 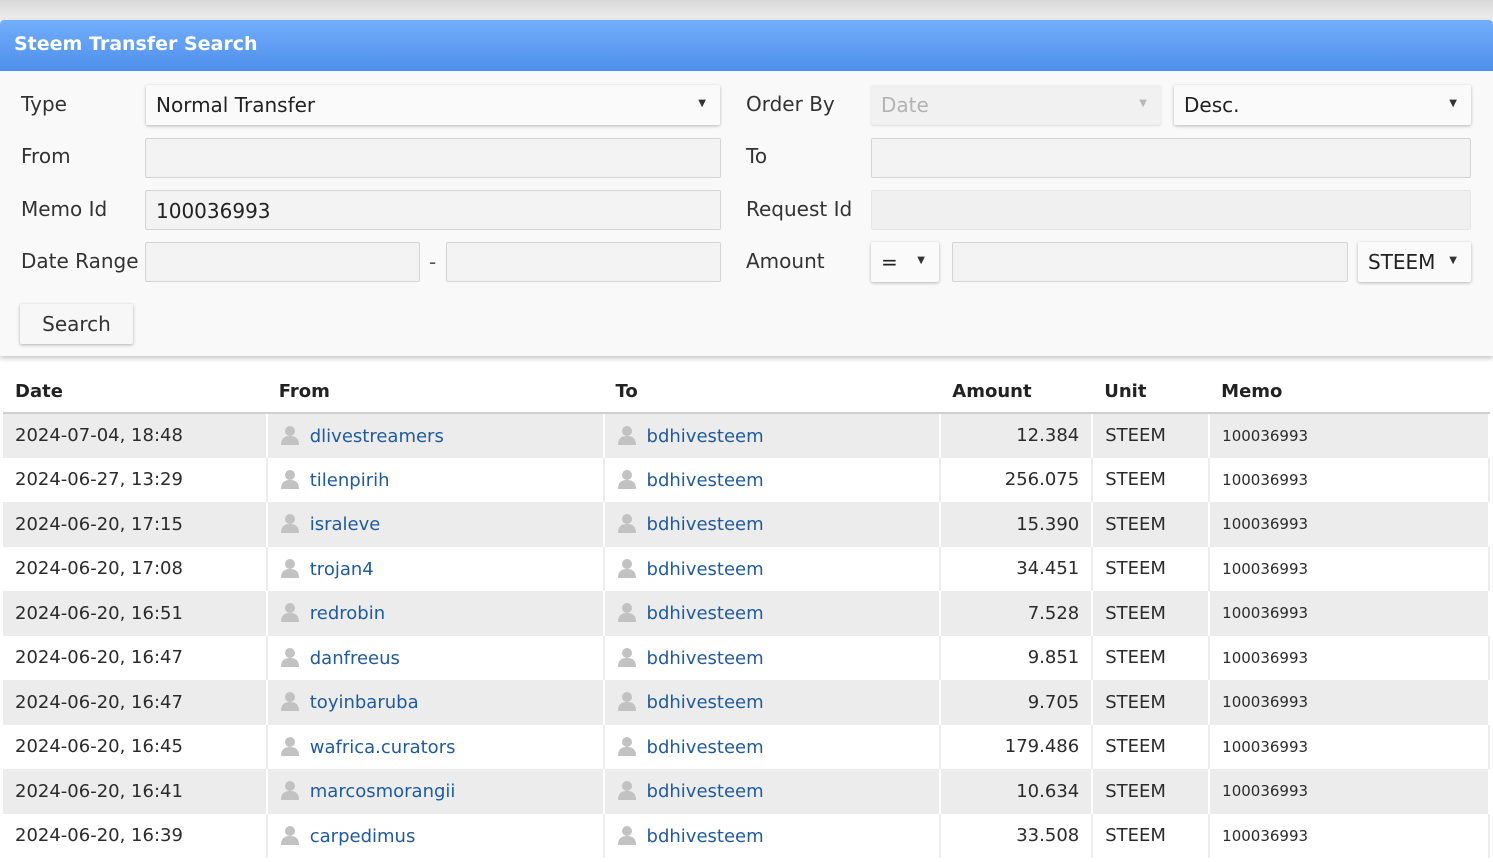 I want to click on from-user-link: israleve, so click(x=345, y=524).